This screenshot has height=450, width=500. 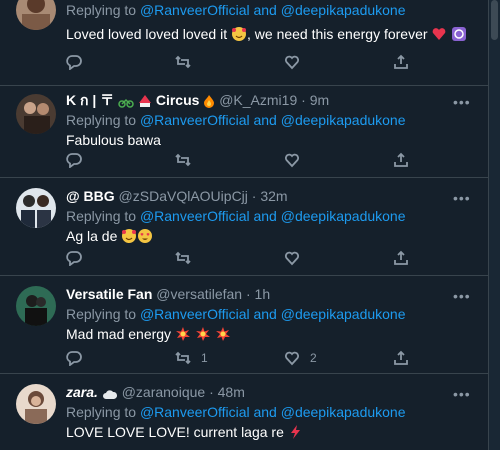 What do you see at coordinates (110, 393) in the screenshot?
I see `cloud-emoji` at bounding box center [110, 393].